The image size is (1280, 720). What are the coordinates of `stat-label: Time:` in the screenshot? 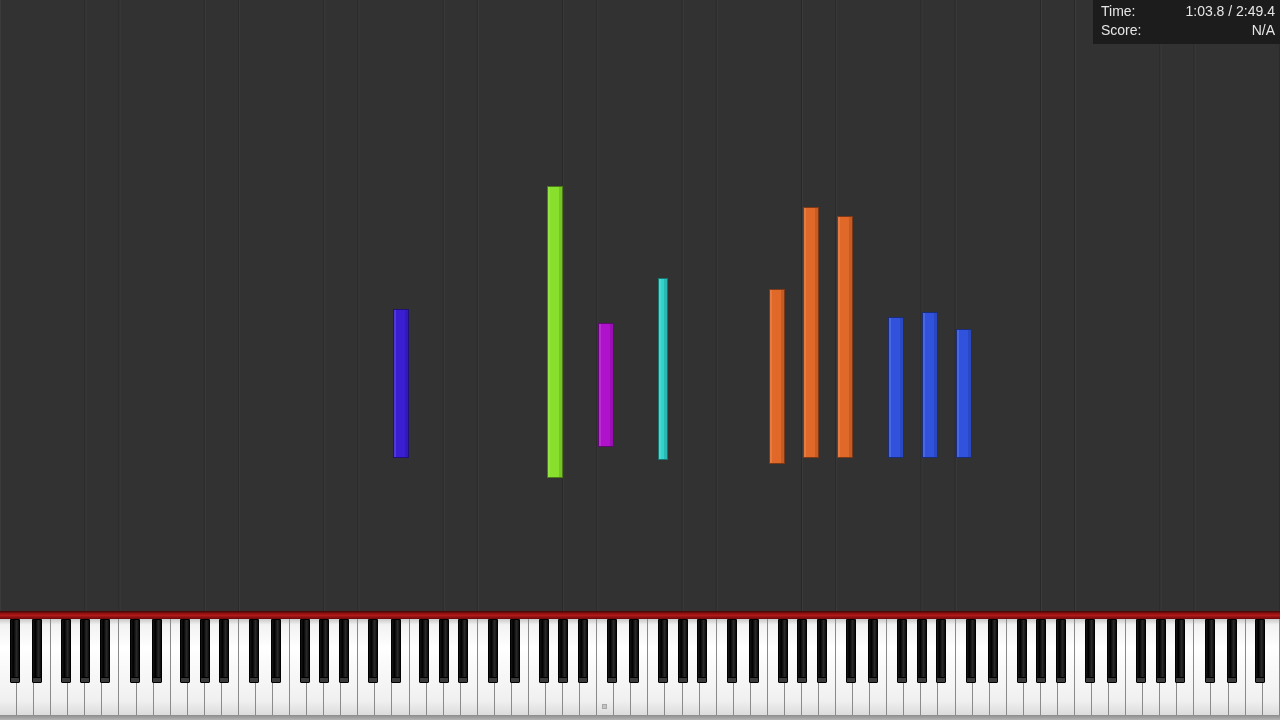 It's located at (1119, 11).